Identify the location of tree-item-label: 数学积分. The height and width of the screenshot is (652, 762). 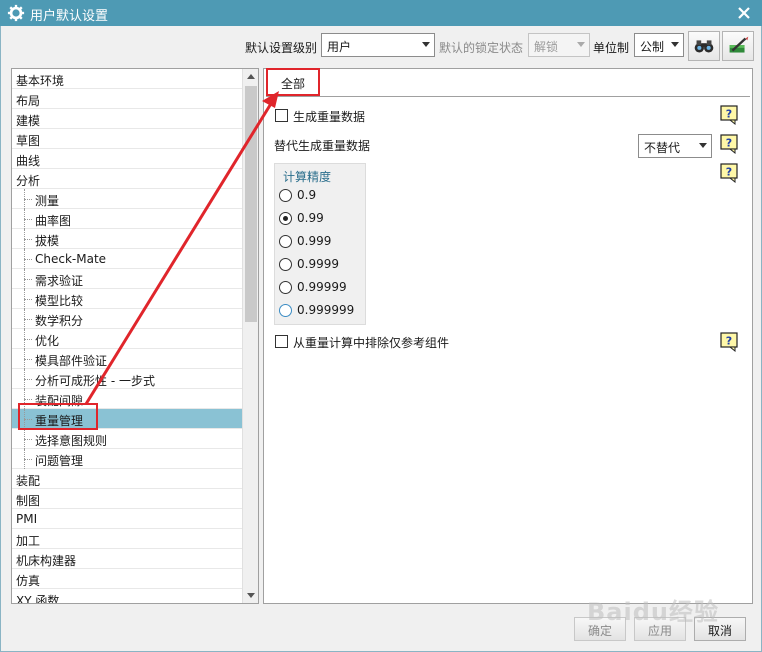
(59, 321).